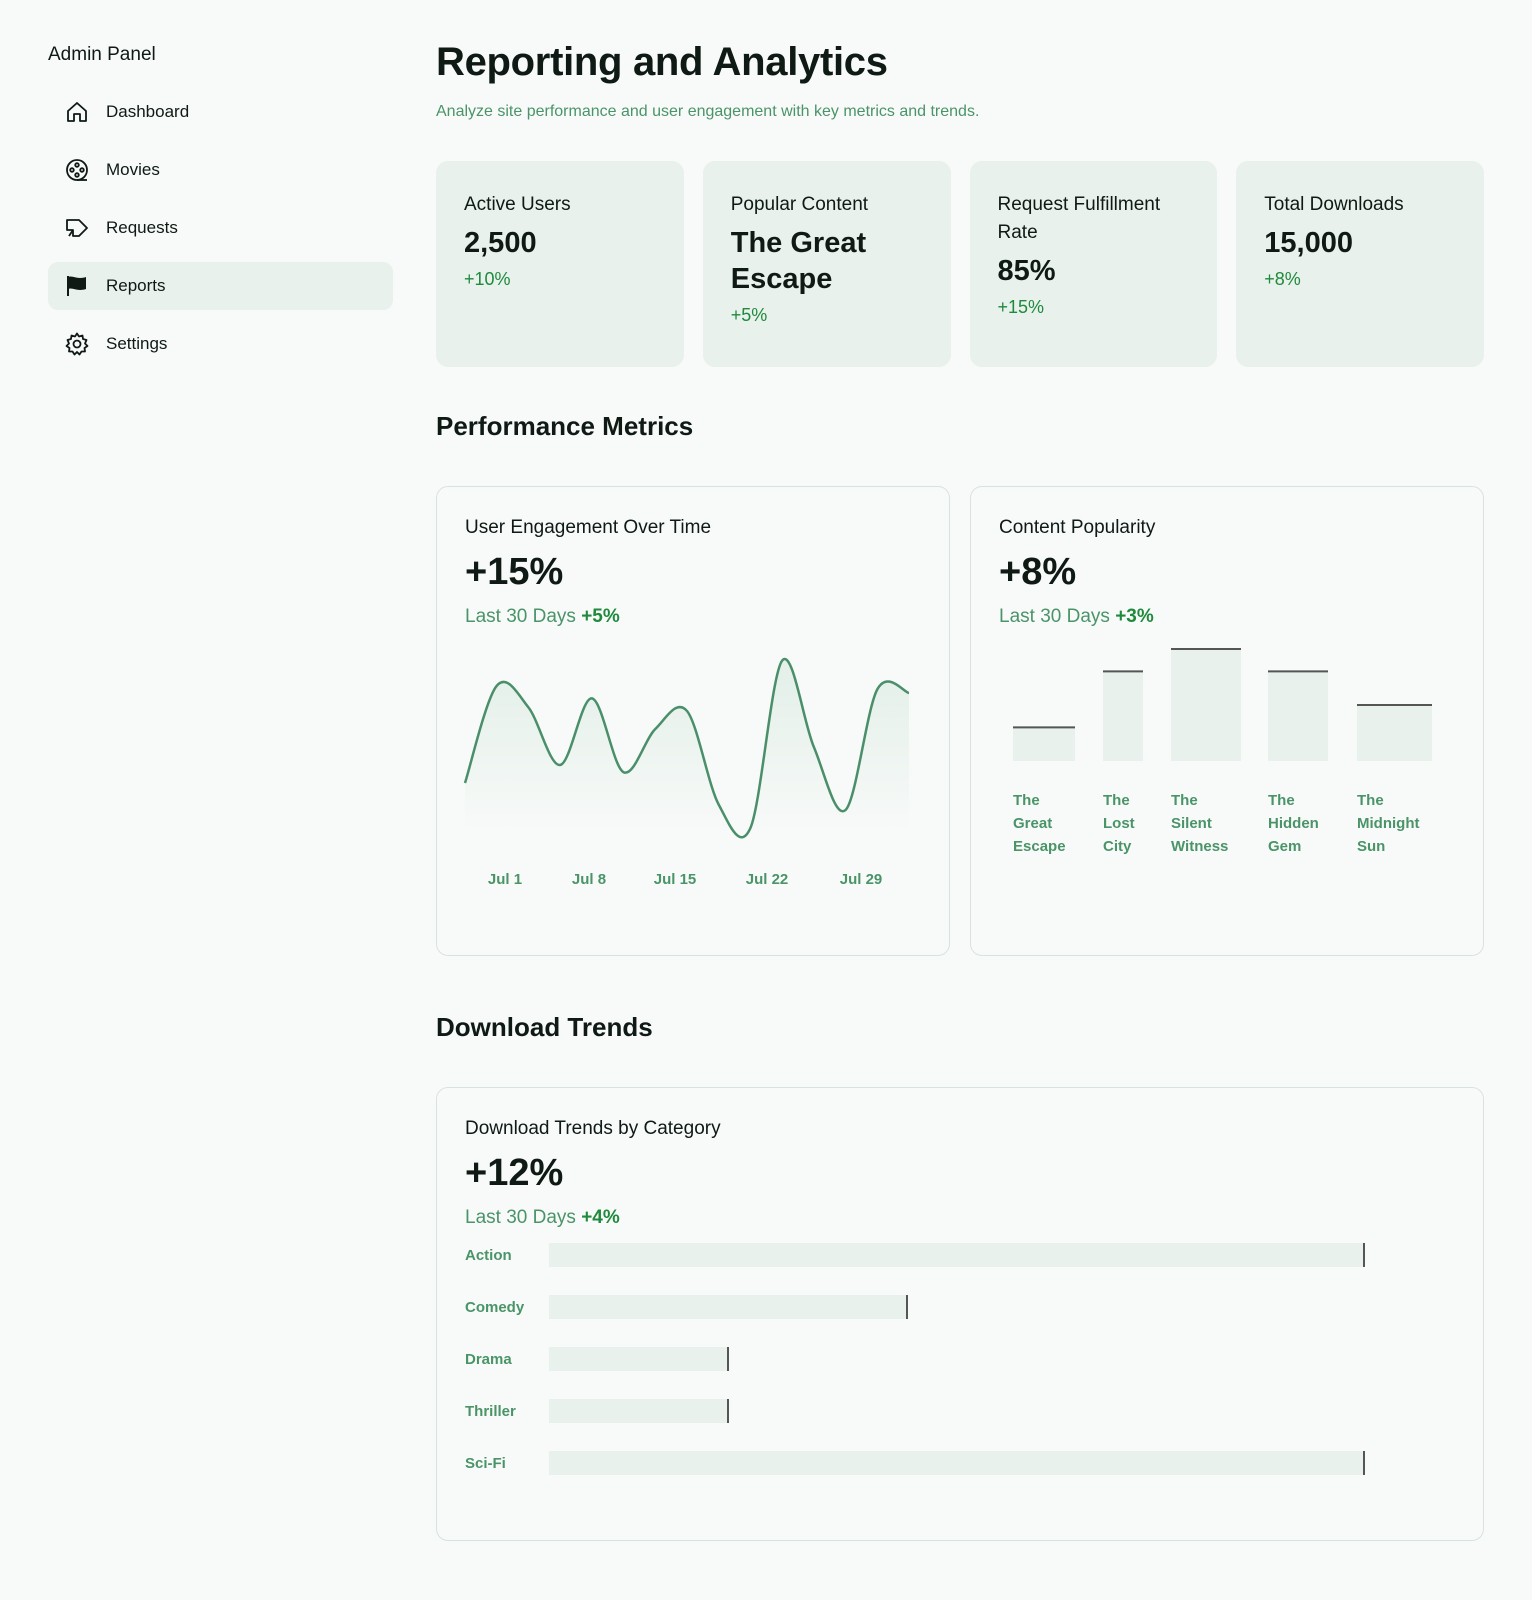 The width and height of the screenshot is (1532, 1600). Describe the element at coordinates (1021, 307) in the screenshot. I see `stat-change: +15%` at that location.